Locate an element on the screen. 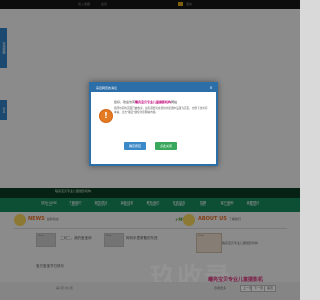 Image resolution: width=320 pixels, height=300 pixels. close-icon: × is located at coordinates (211, 88).